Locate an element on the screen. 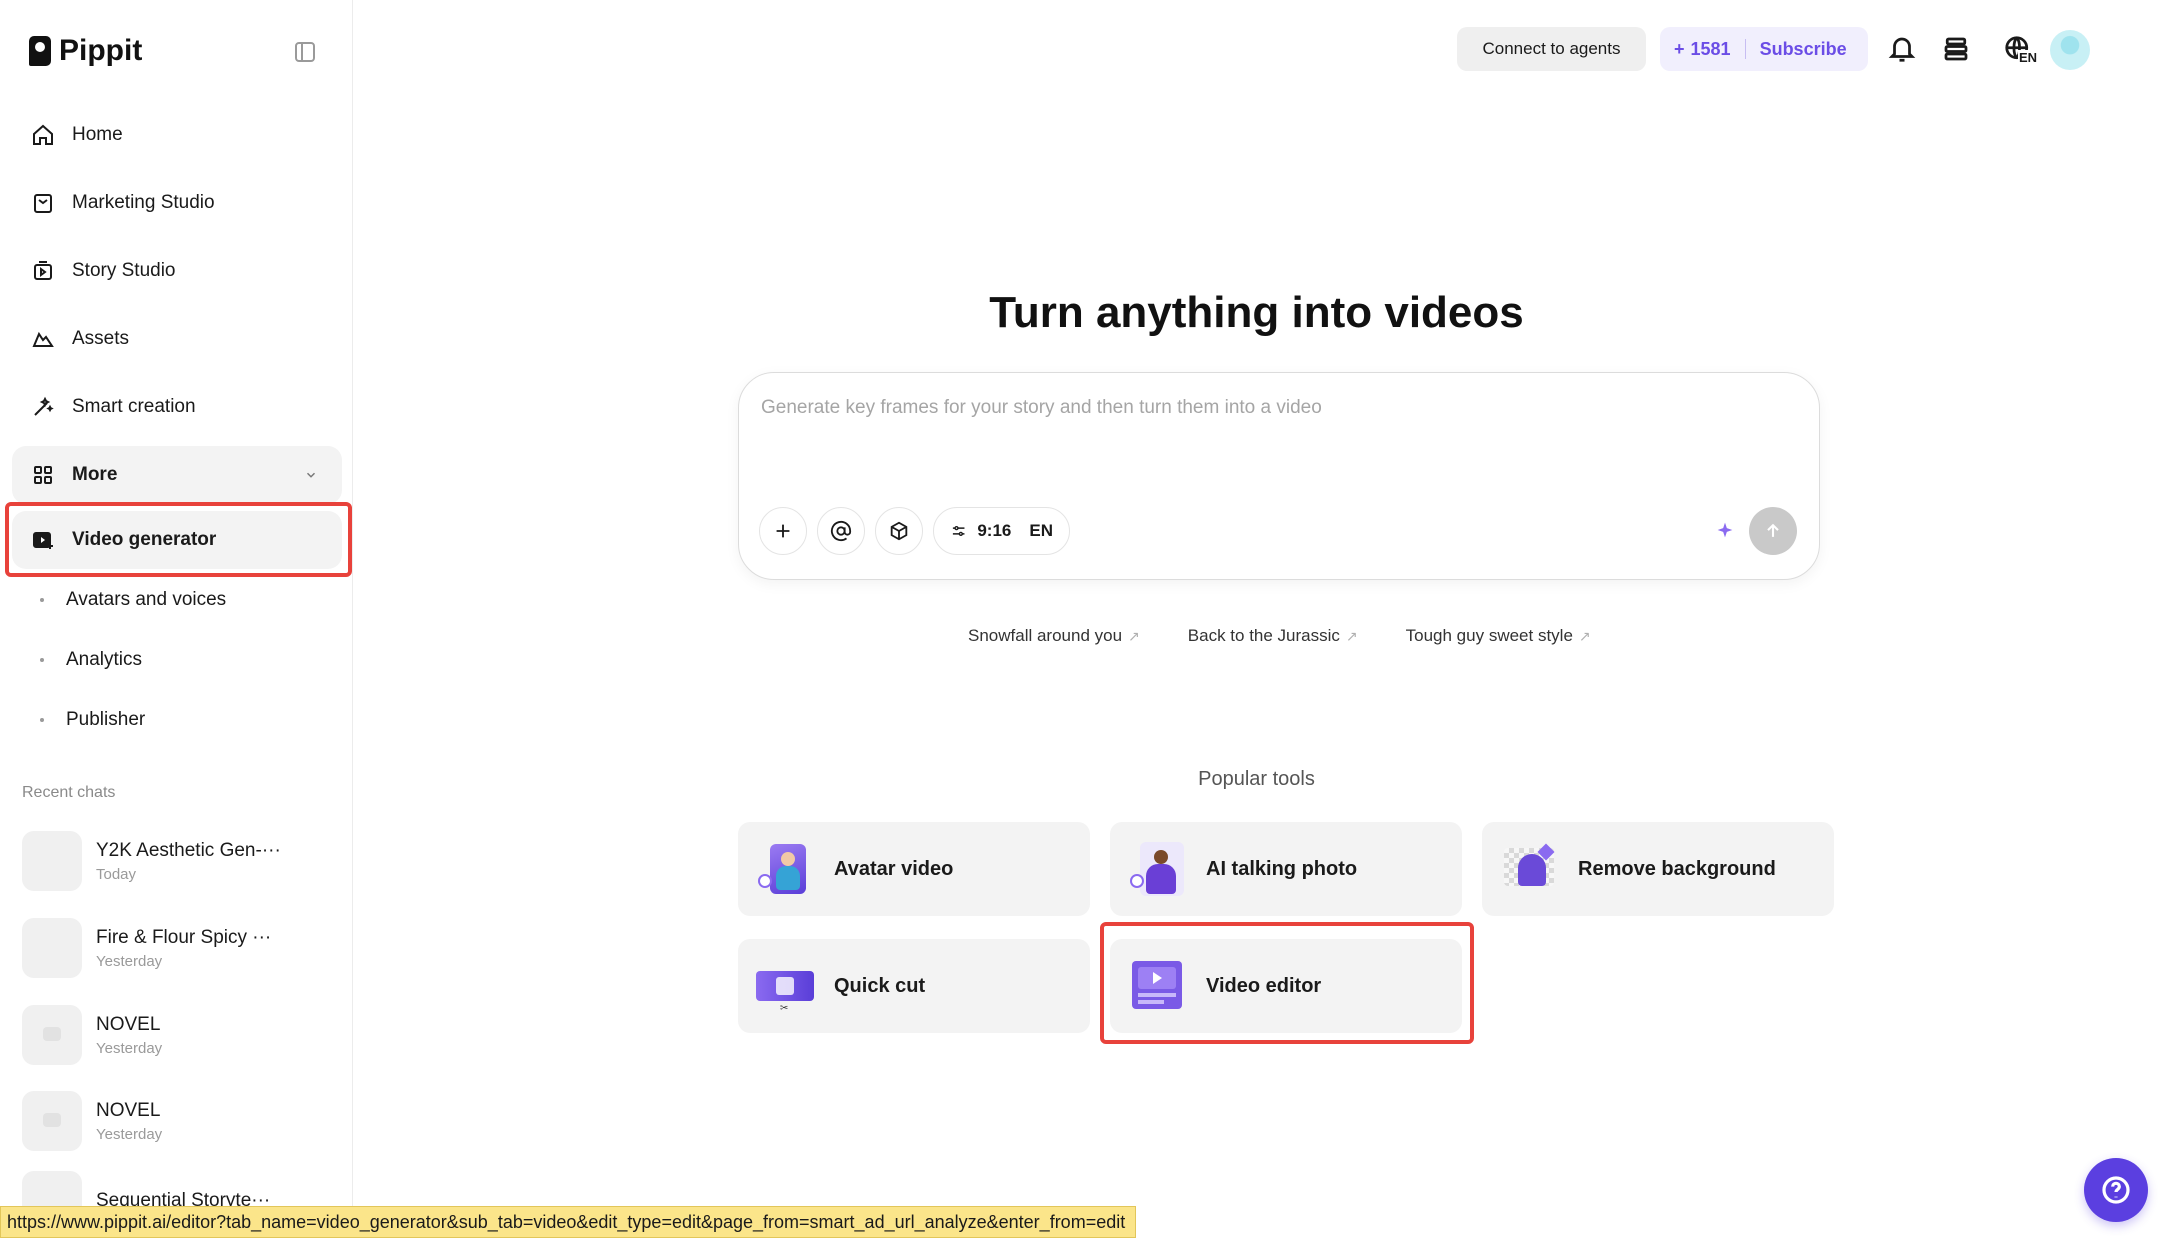 The width and height of the screenshot is (2160, 1238). page-title: Turn anything into videos is located at coordinates (1256, 312).